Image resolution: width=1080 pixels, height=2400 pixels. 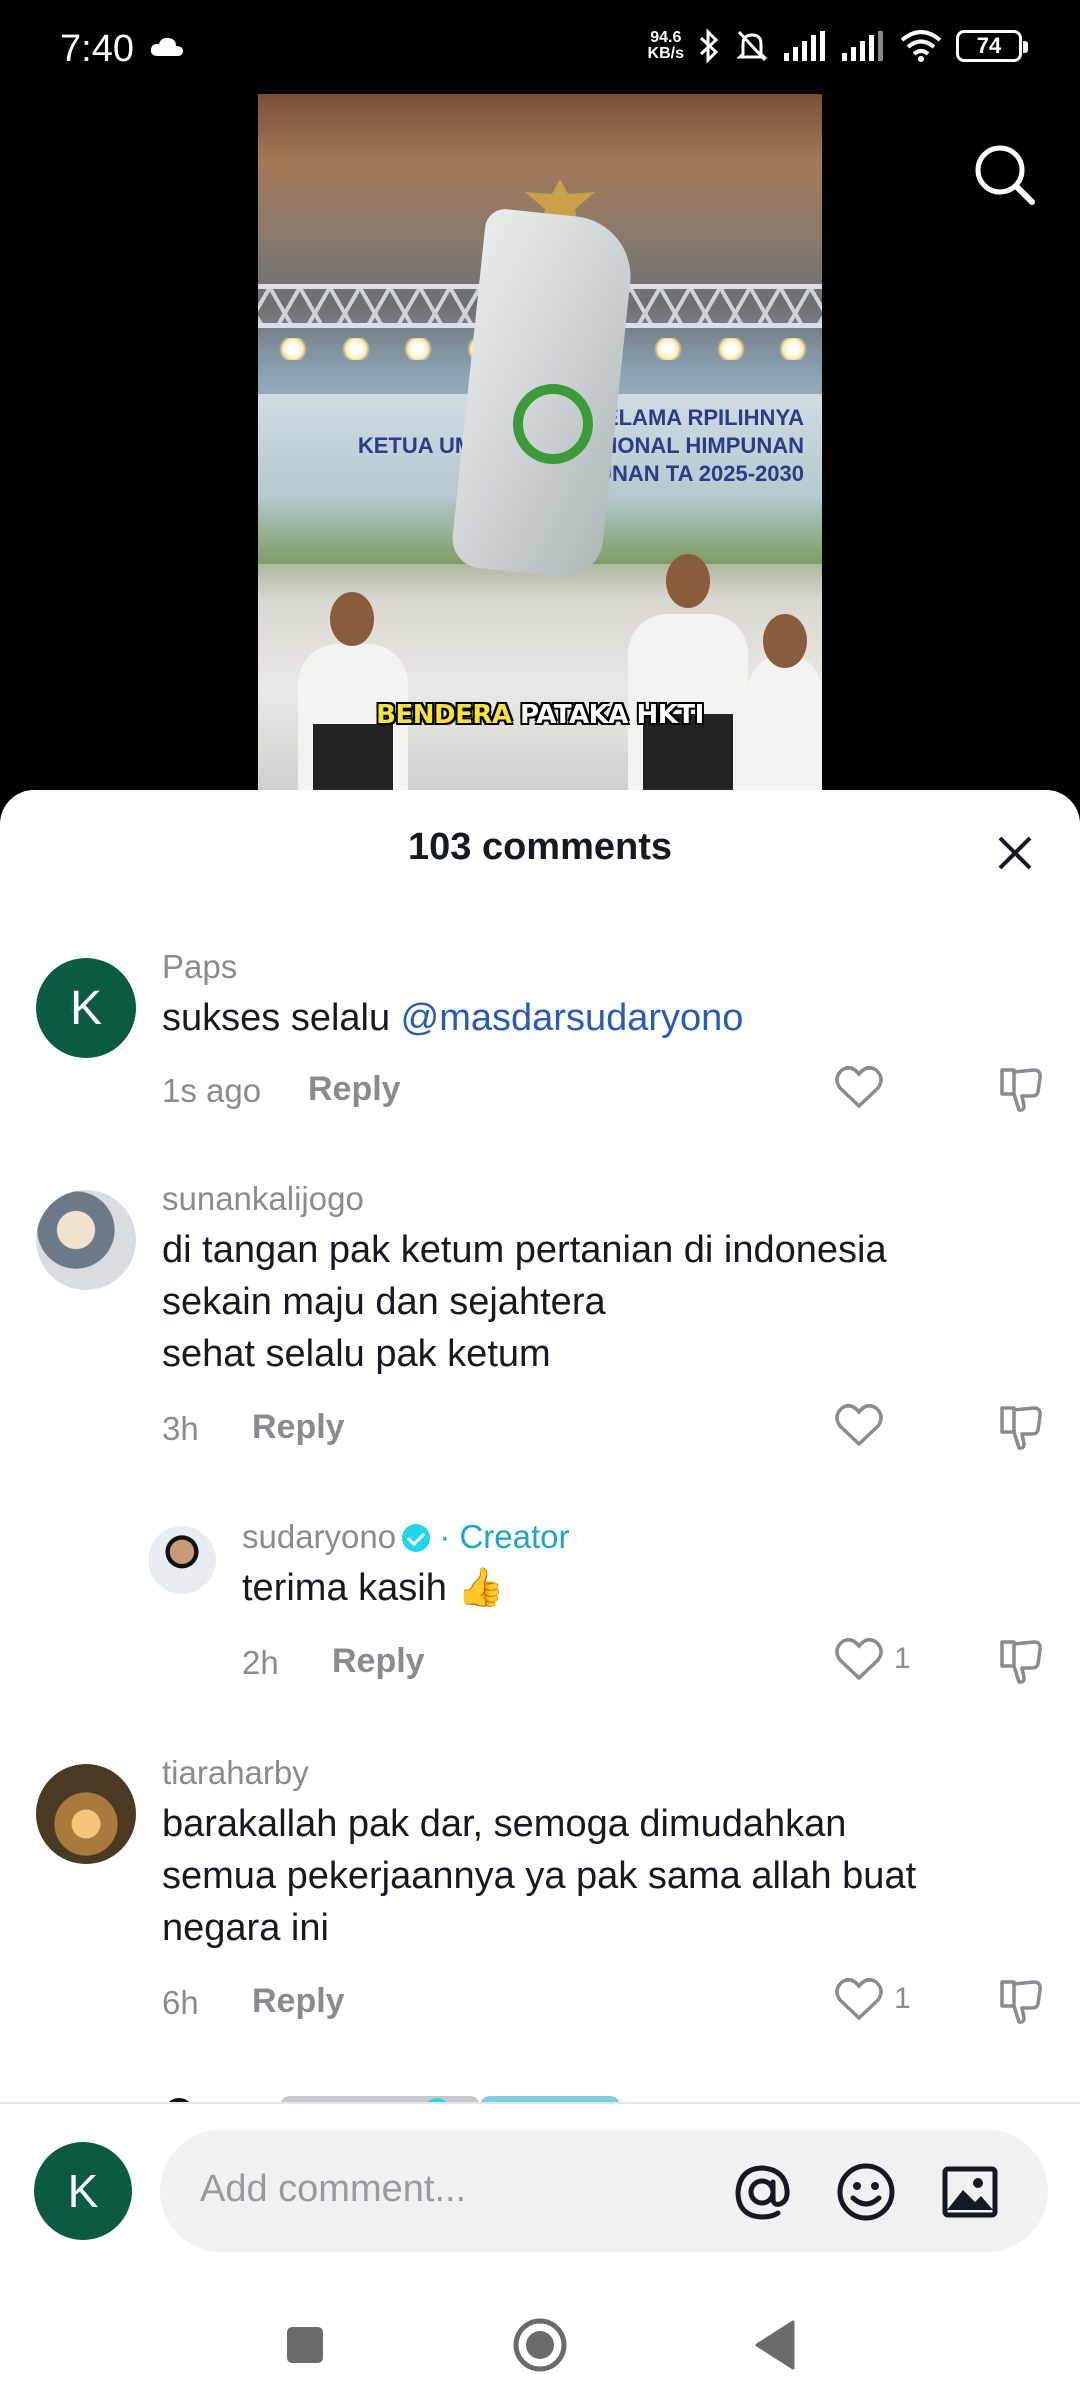 I want to click on comment-text: sukses selalu @masdarsudaryono, so click(x=452, y=1018).